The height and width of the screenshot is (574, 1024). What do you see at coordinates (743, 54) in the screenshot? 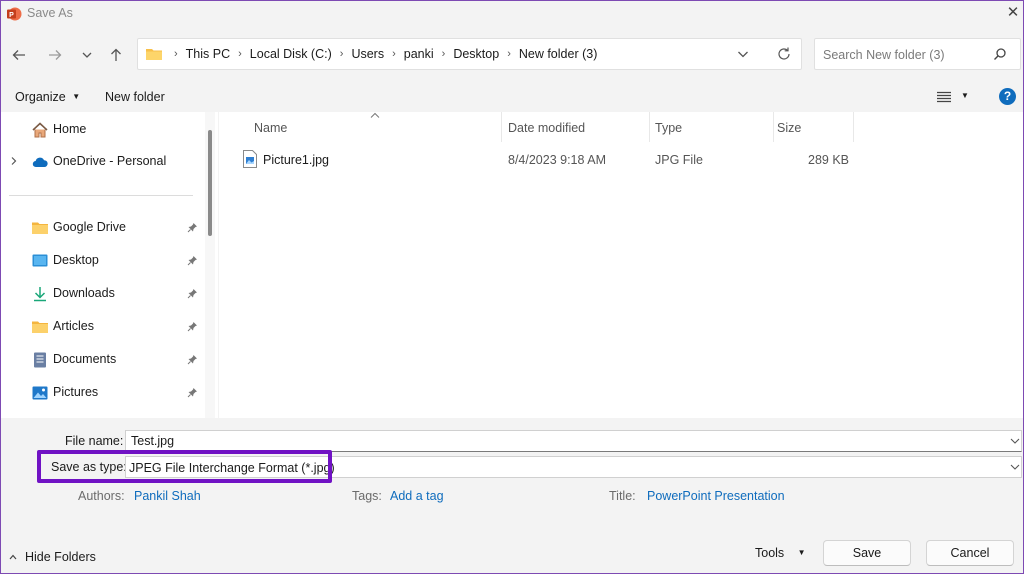
I see `address-history-chevron-icon` at bounding box center [743, 54].